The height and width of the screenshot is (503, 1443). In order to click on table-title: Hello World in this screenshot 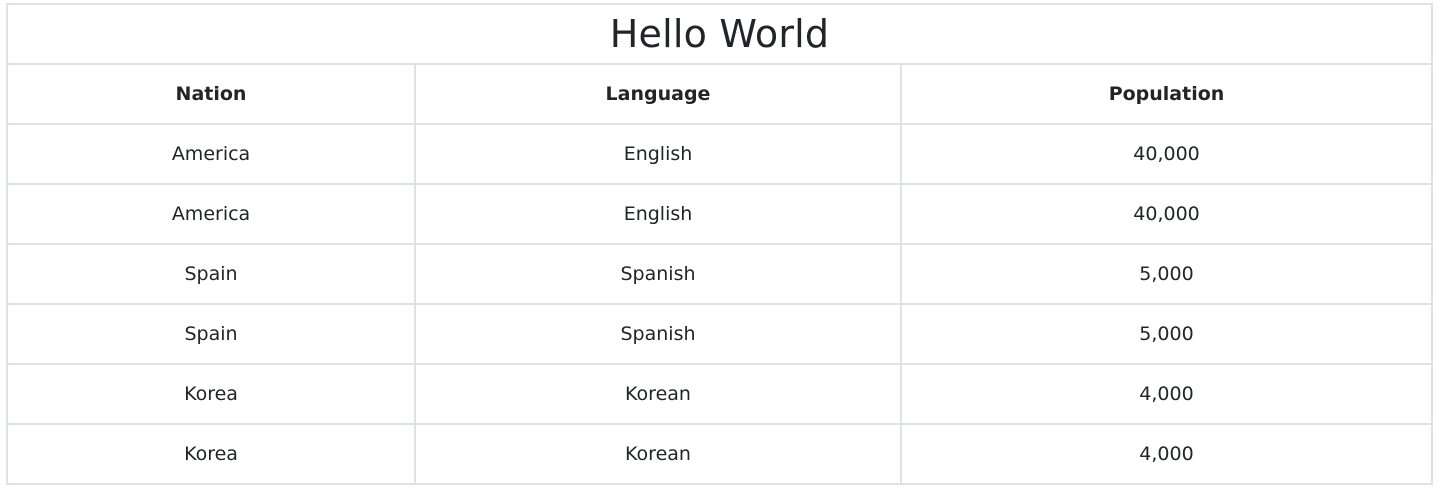, I will do `click(719, 34)`.